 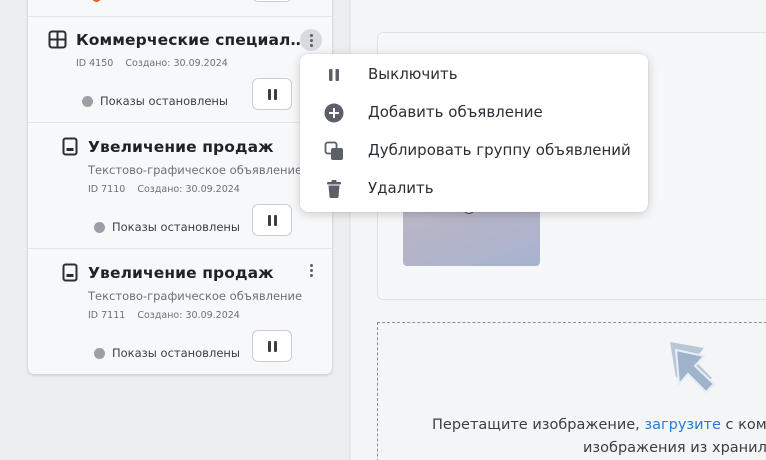 I want to click on ad-group-created: Создано: 30.09.2024, so click(x=176, y=63).